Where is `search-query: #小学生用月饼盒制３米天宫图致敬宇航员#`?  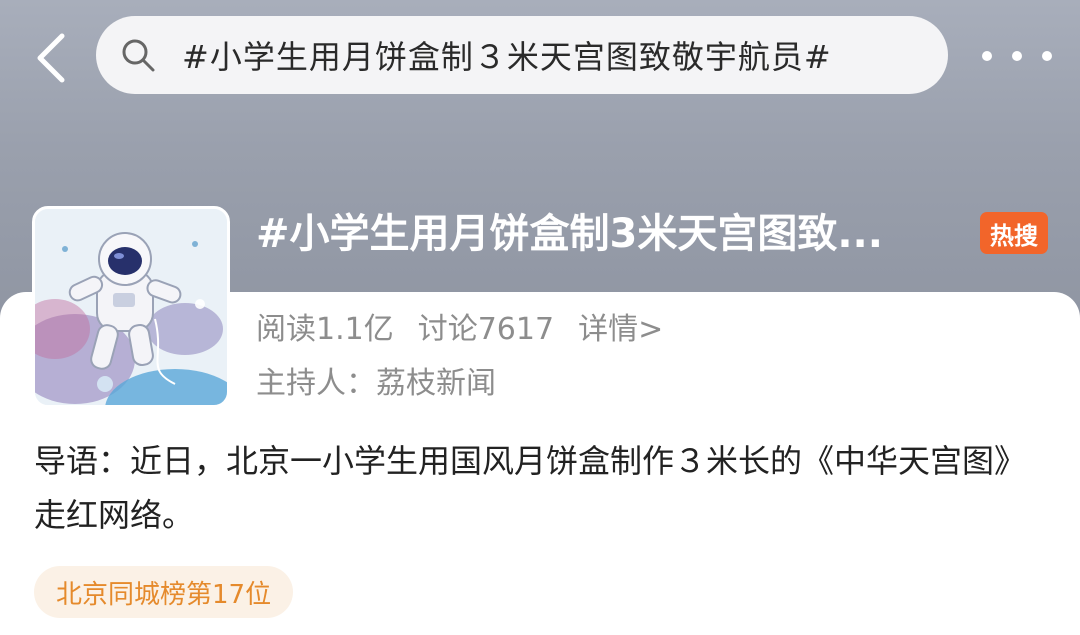
search-query: #小学生用月饼盒制３米天宫图致敬宇航员# is located at coordinates (507, 55).